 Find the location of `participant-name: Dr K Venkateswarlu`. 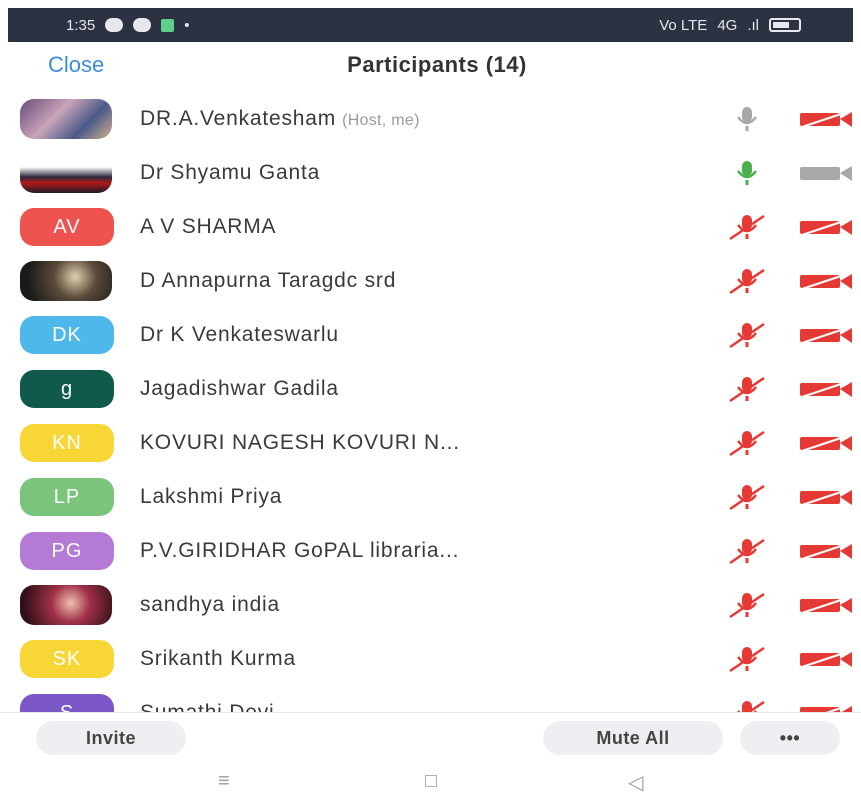

participant-name: Dr K Venkateswarlu is located at coordinates (239, 335).